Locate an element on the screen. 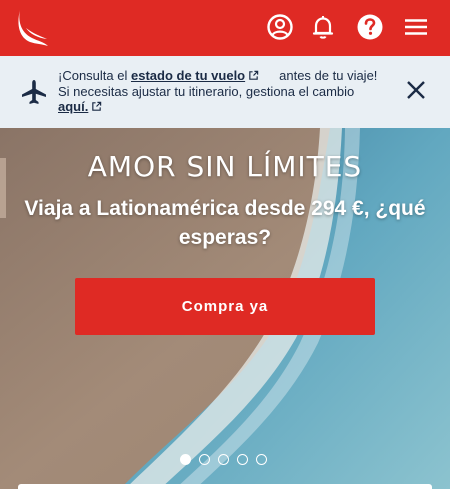 The image size is (450, 489). close-icon is located at coordinates (416, 90).